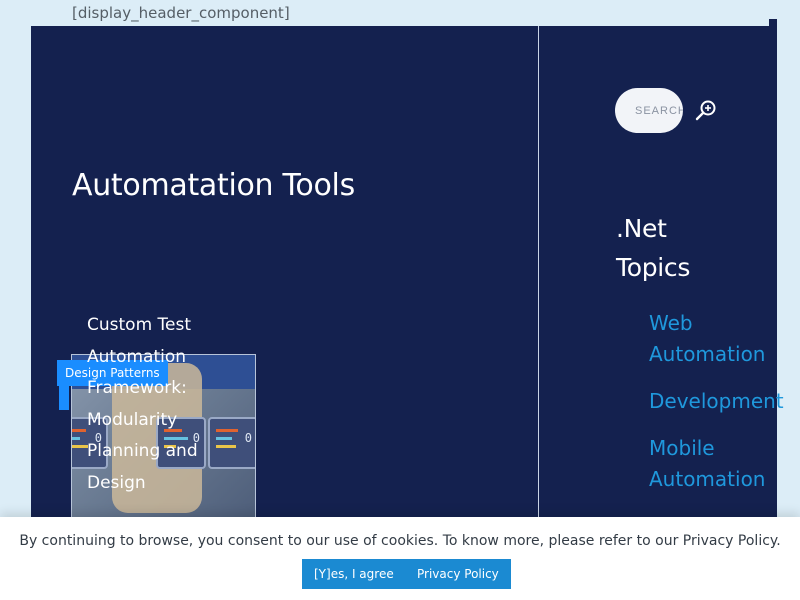  What do you see at coordinates (213, 185) in the screenshot?
I see `section-title: Automatation Tools` at bounding box center [213, 185].